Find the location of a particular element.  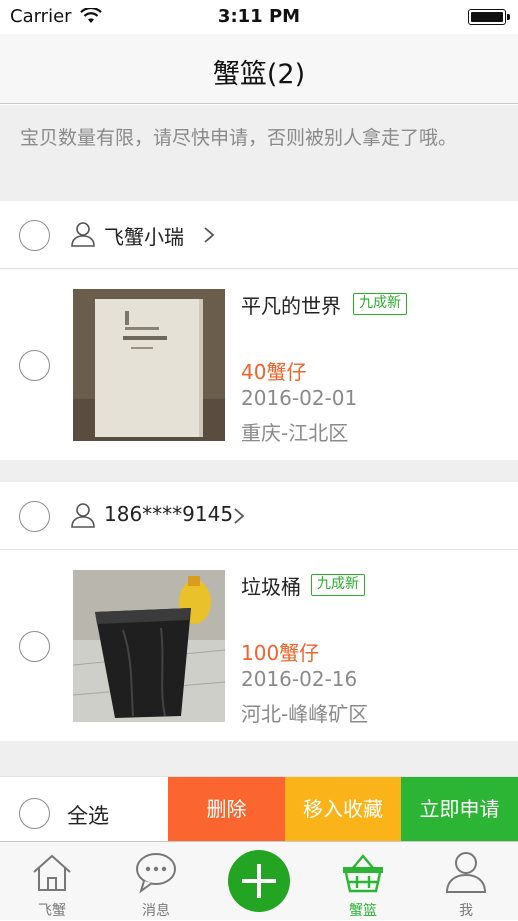

select-all-label: 全选 is located at coordinates (88, 815).